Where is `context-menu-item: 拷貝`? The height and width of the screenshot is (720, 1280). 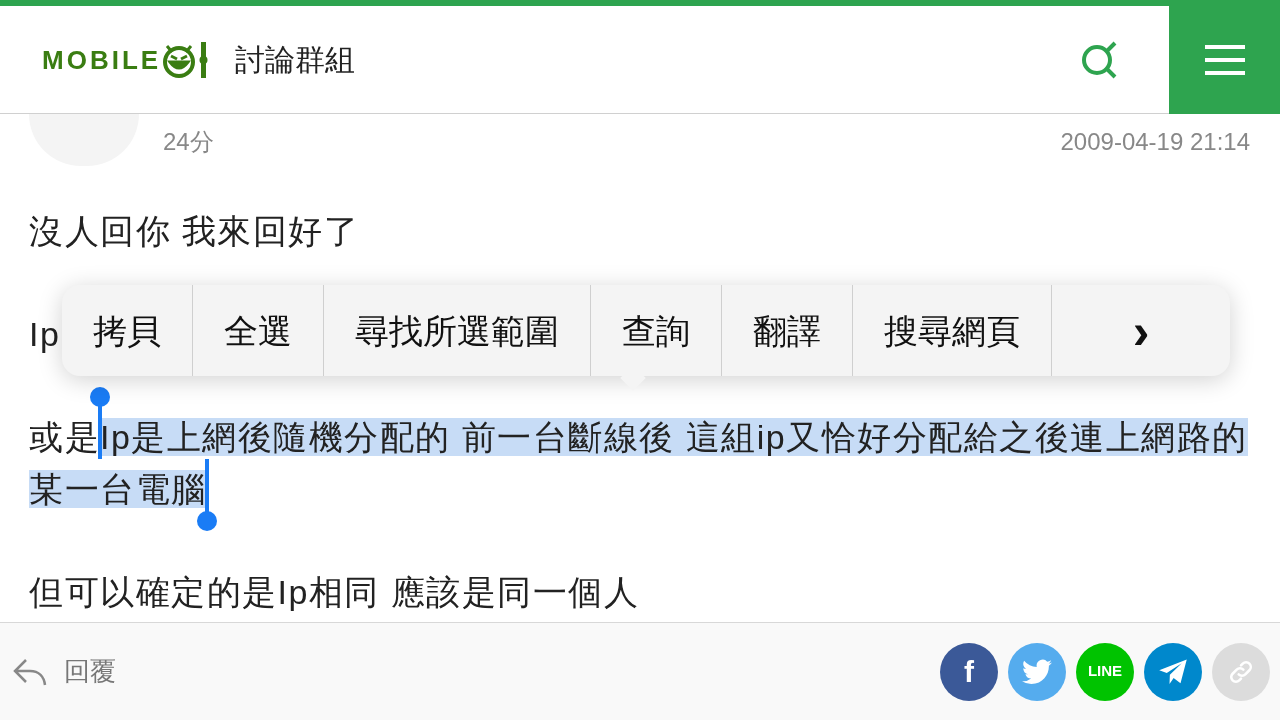 context-menu-item: 拷貝 is located at coordinates (127, 330).